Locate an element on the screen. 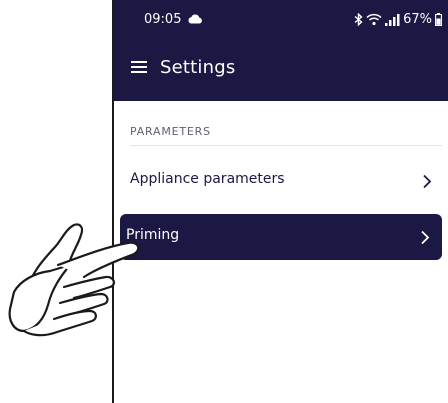  cloud-icon is located at coordinates (195, 19).